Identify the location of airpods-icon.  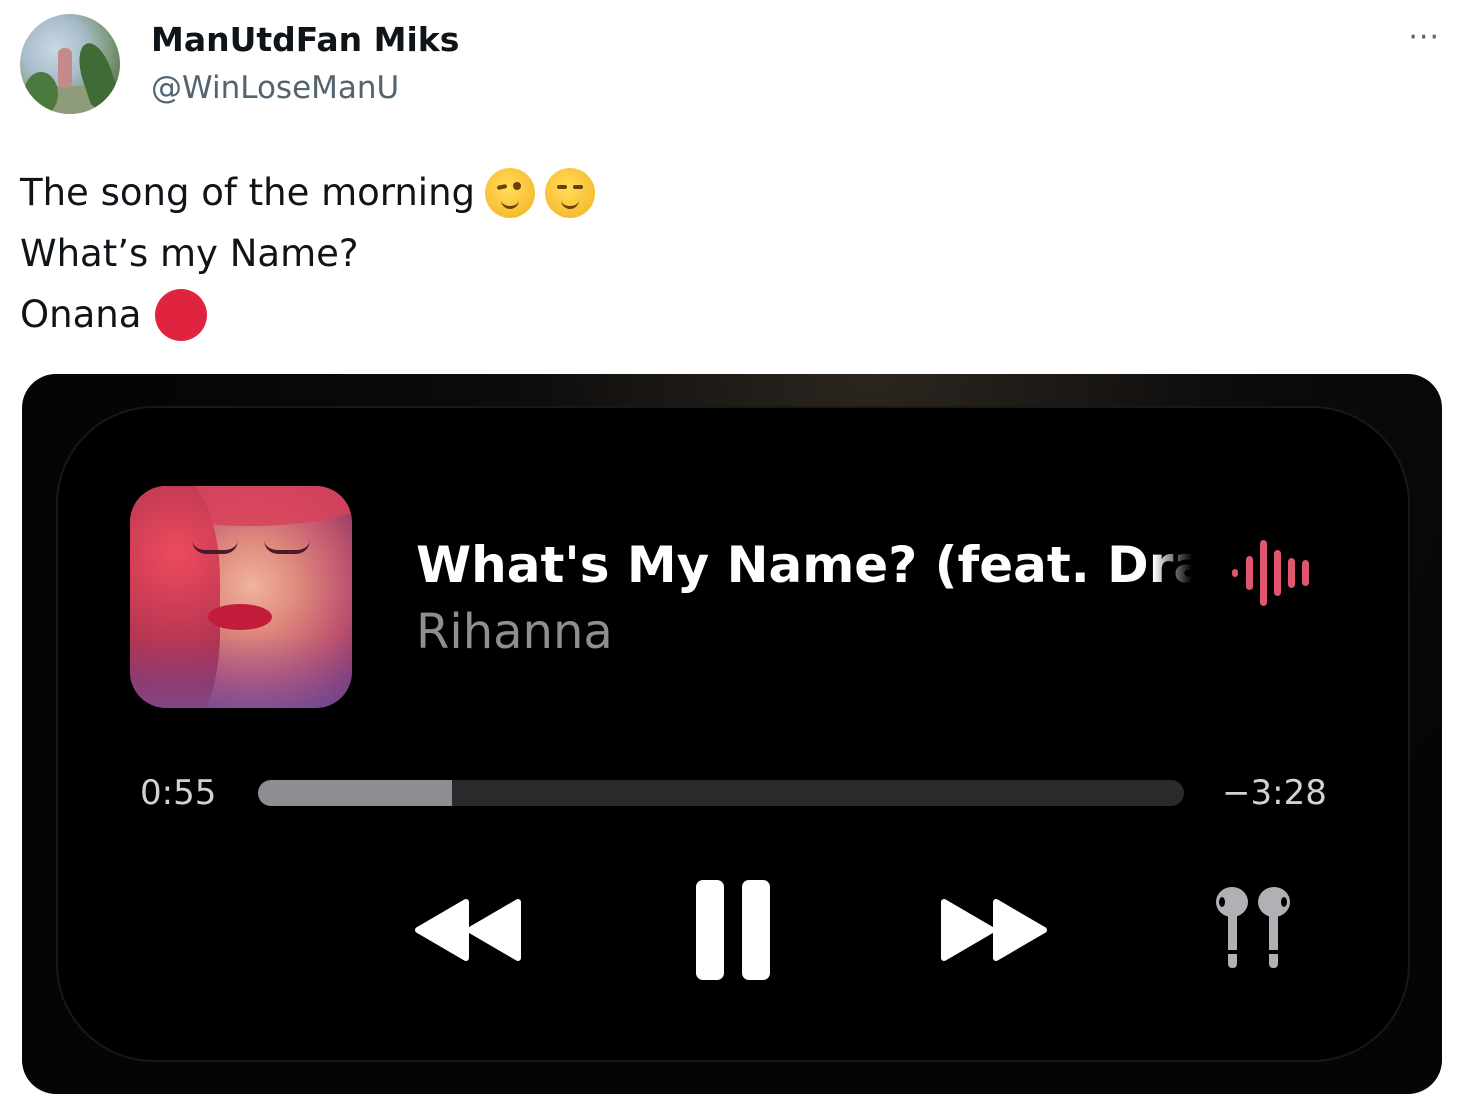
(1253, 929).